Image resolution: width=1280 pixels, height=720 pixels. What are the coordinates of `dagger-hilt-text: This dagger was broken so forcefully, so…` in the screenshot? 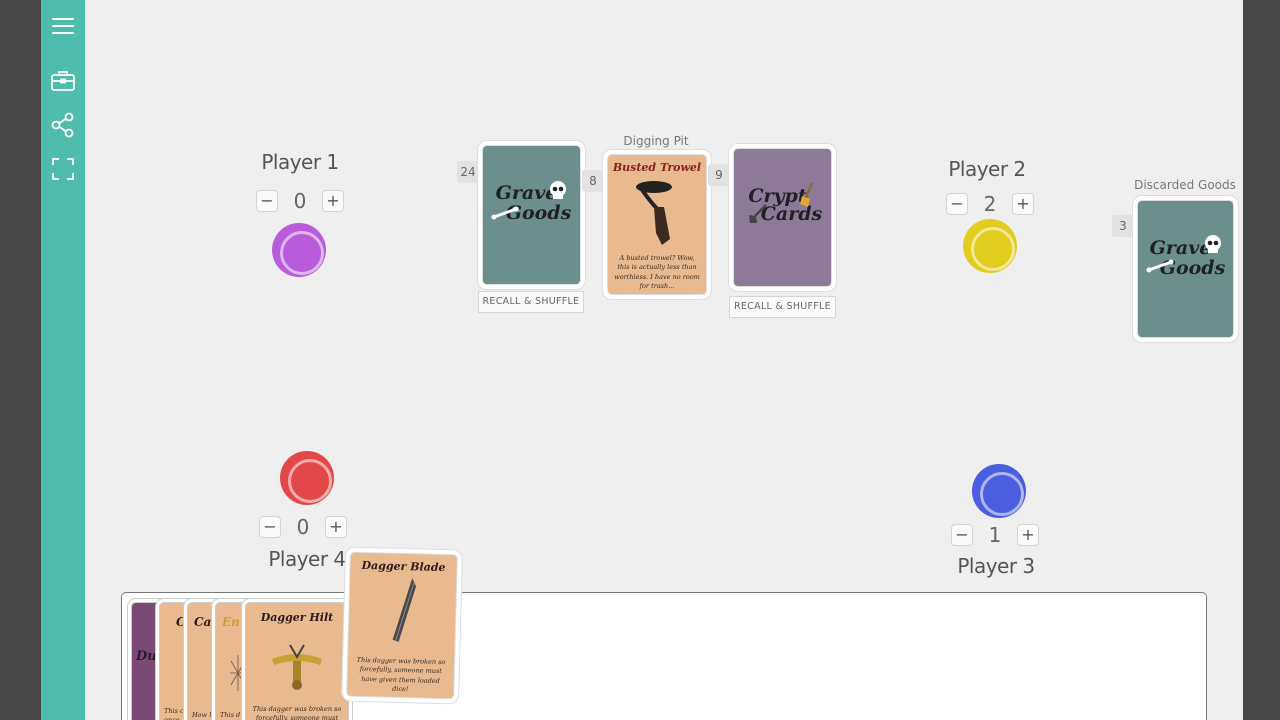 It's located at (297, 712).